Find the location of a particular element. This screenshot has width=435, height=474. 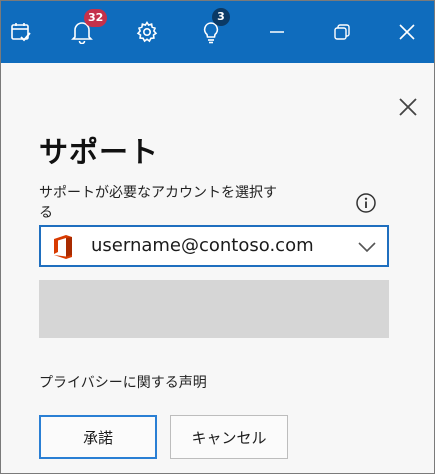

chevron-down-icon is located at coordinates (367, 246).